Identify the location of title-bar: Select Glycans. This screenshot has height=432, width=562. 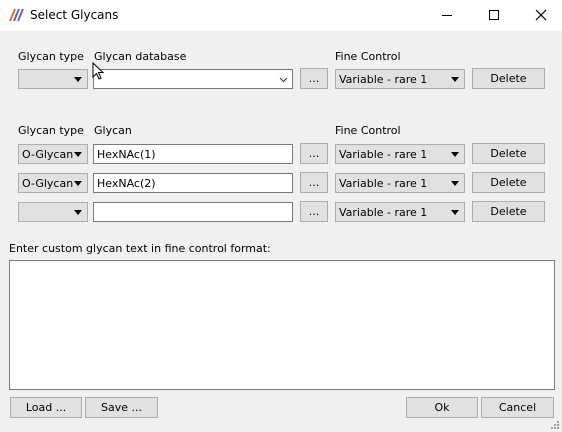
(281, 15).